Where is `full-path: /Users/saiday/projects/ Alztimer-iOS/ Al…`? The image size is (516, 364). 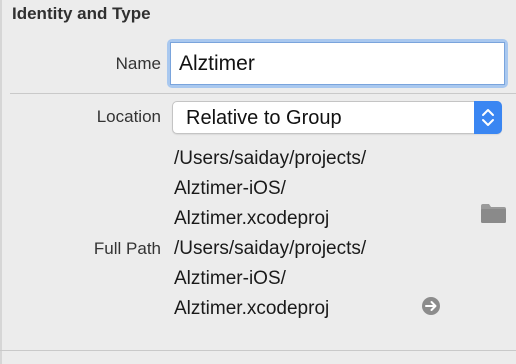 full-path: /Users/saiday/projects/ Alztimer-iOS/ Al… is located at coordinates (270, 279).